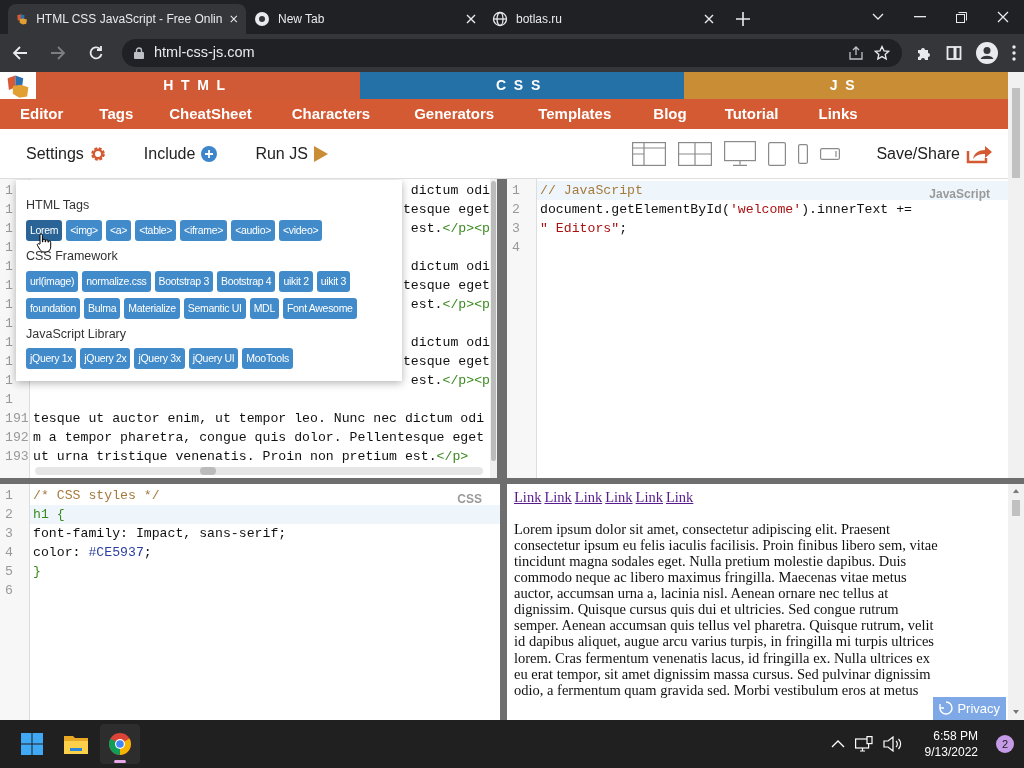 The height and width of the screenshot is (768, 1024). Describe the element at coordinates (92, 552) in the screenshot. I see `code-line: color: #CE5937;` at that location.